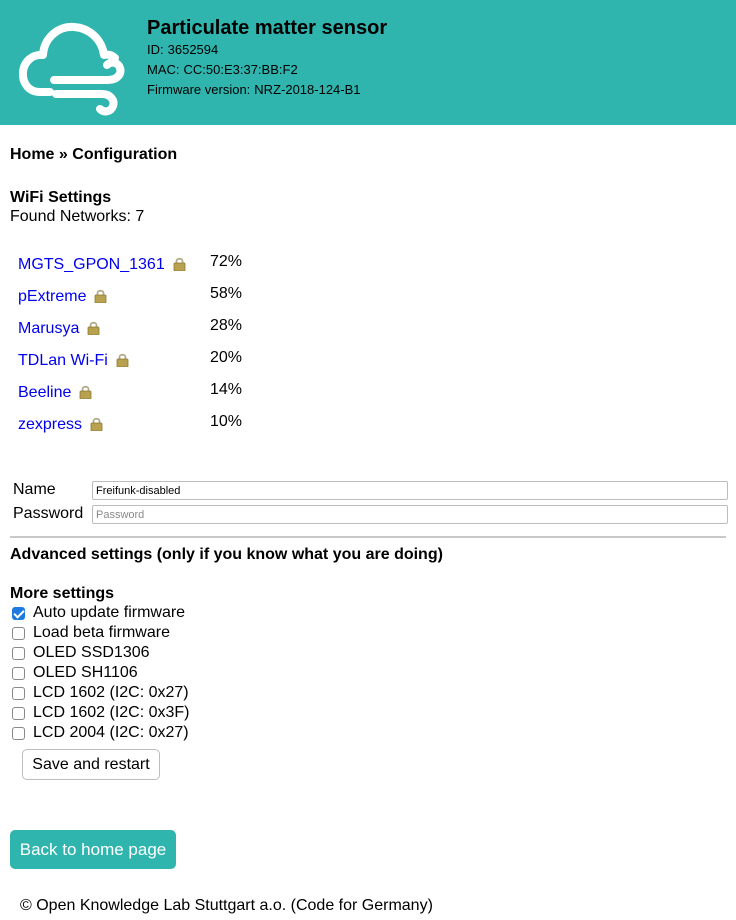 The image size is (736, 920). I want to click on found-networks: Found Networks: 7, so click(77, 217).